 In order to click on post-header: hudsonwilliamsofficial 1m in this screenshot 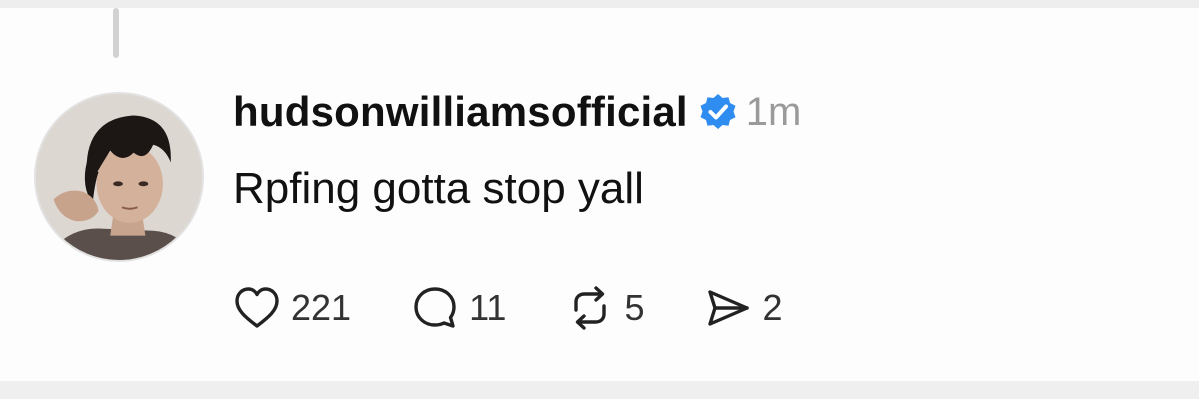, I will do `click(706, 112)`.